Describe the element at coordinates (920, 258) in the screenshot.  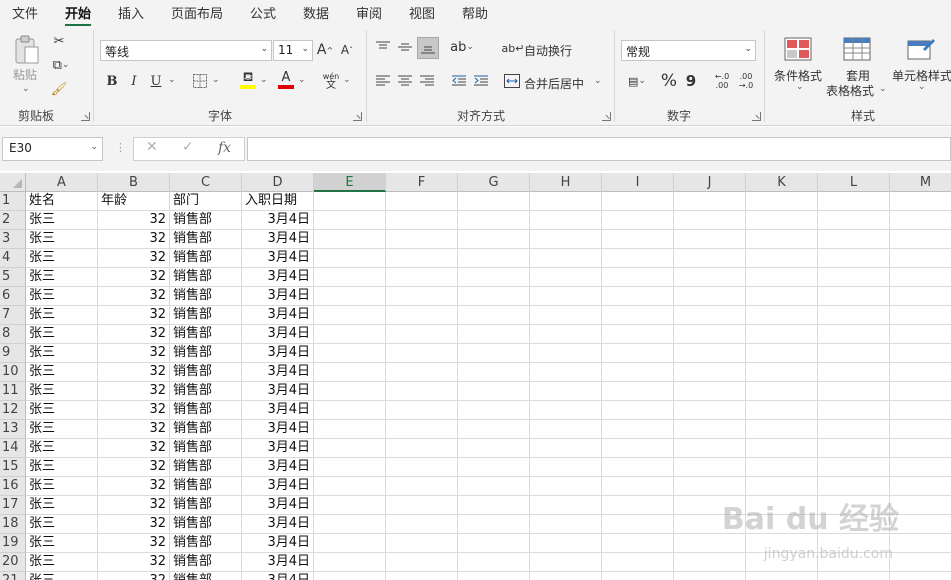
I see `cell-m4` at that location.